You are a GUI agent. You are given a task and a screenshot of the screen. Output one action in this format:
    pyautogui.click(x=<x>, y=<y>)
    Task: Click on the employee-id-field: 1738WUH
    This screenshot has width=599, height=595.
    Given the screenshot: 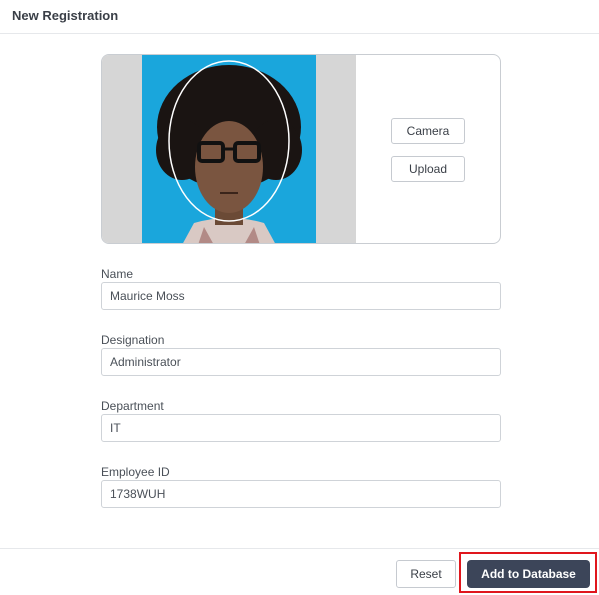 What is the action you would take?
    pyautogui.click(x=301, y=494)
    